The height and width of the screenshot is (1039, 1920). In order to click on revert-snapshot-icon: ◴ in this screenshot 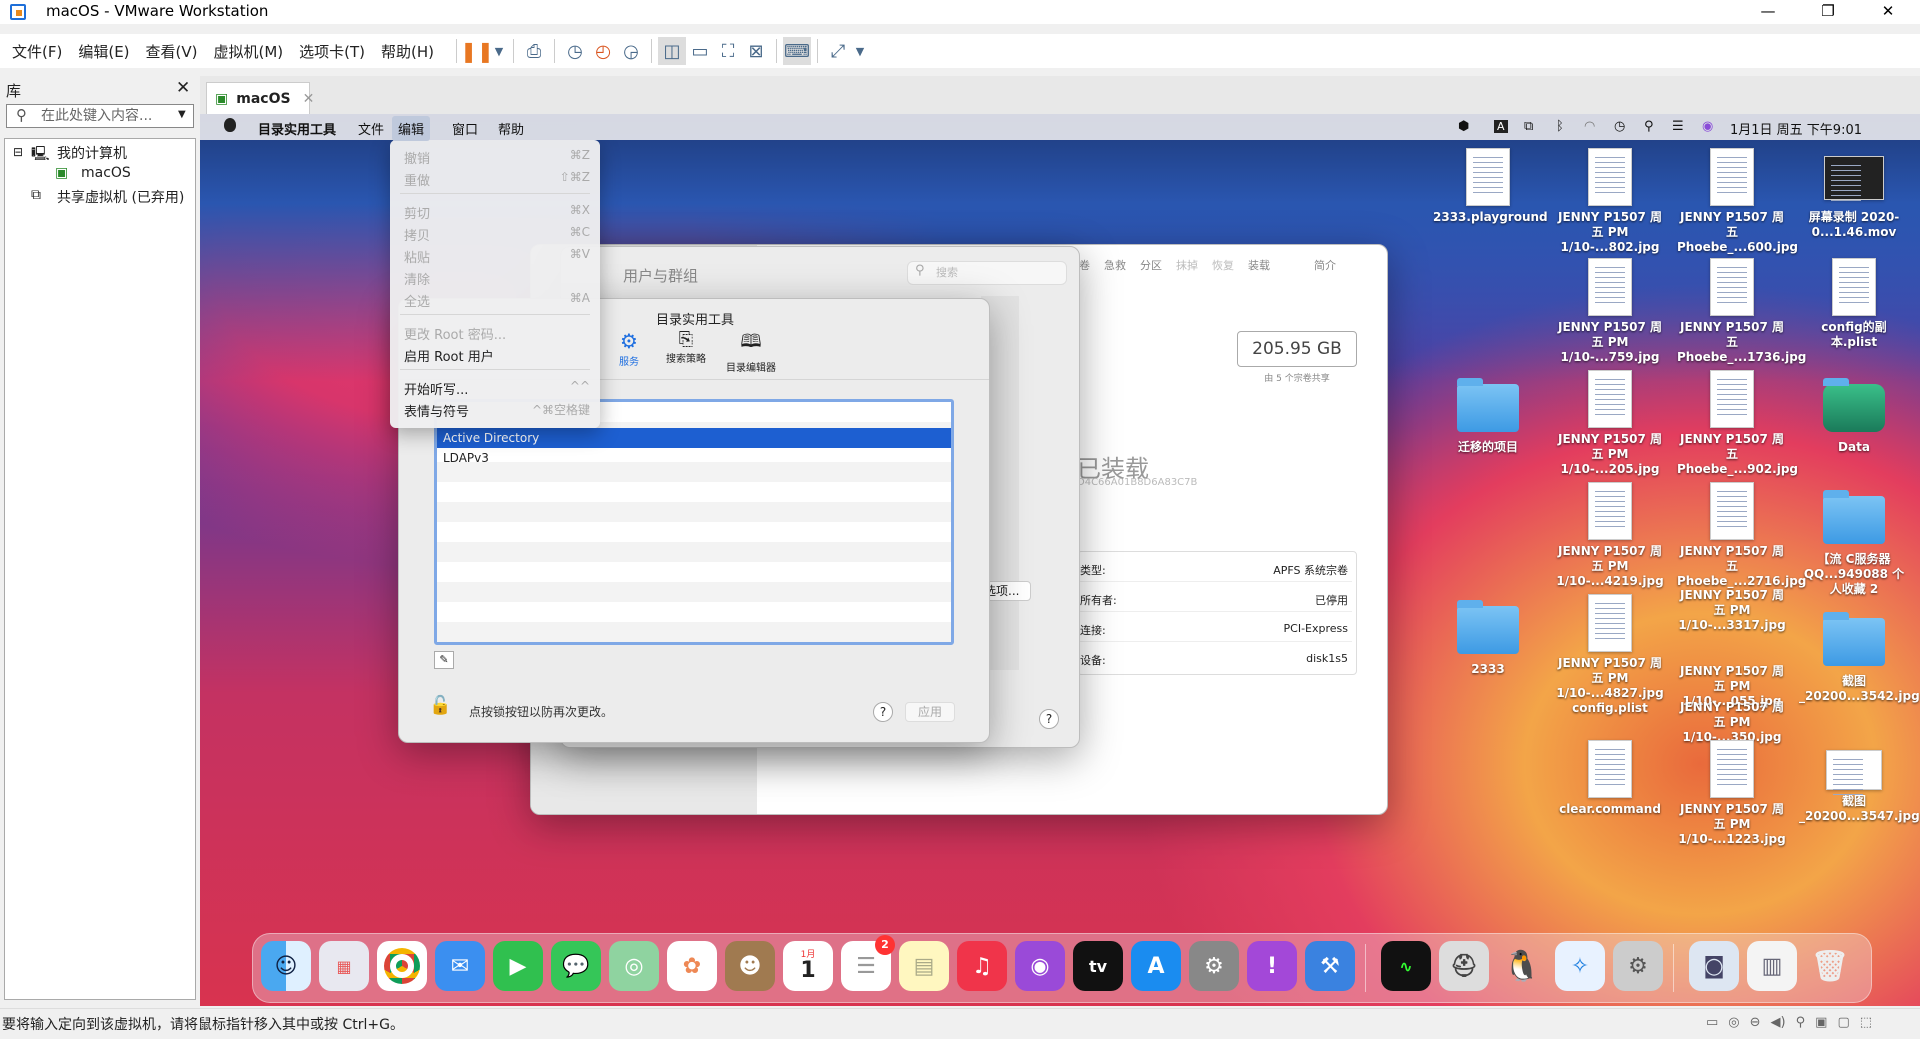, I will do `click(603, 51)`.